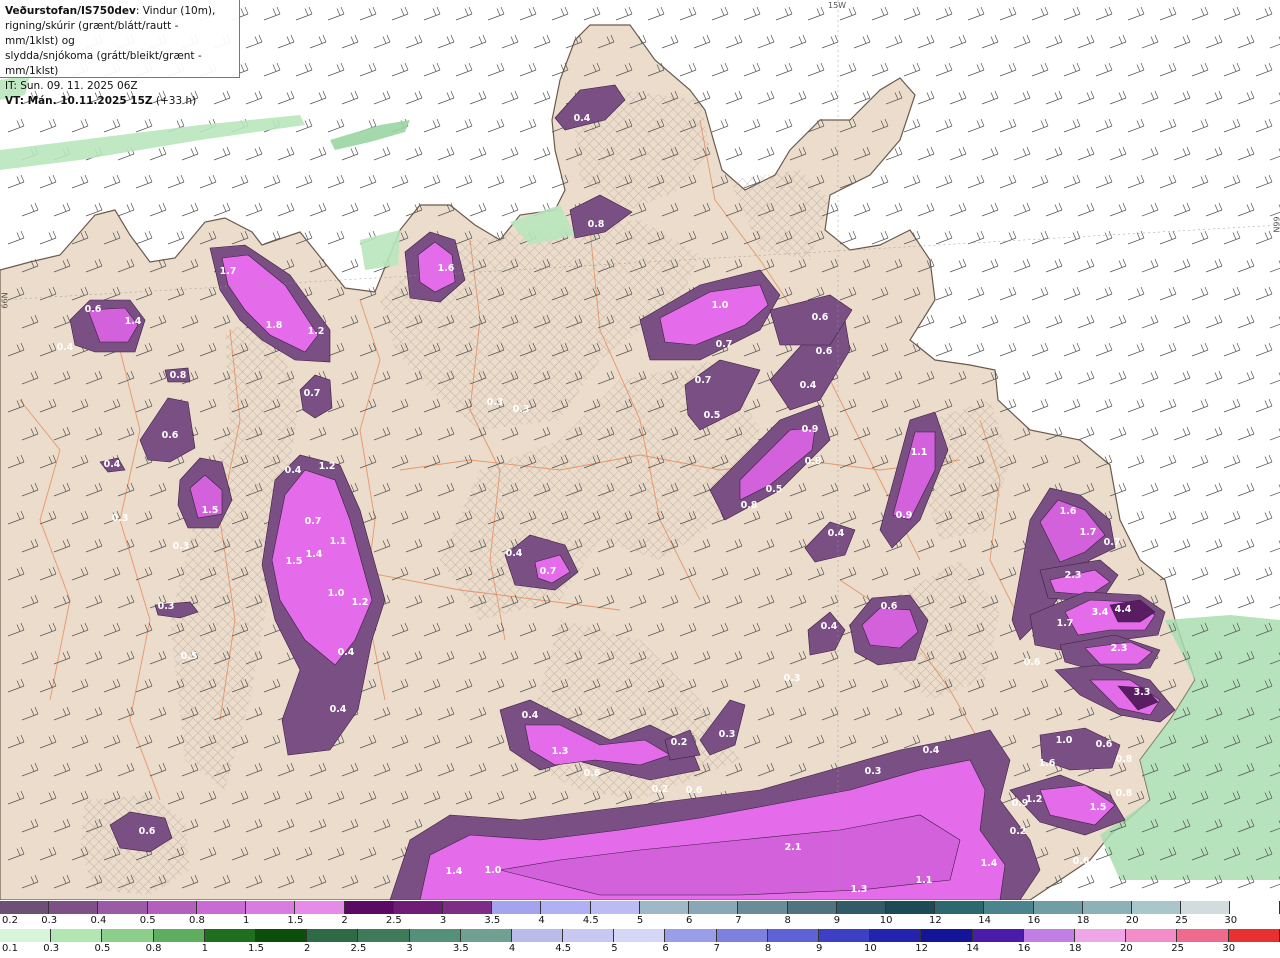 Image resolution: width=1280 pixels, height=958 pixels. I want to click on valid-time-line: VT: Mán. 10.11.2025 15Z (+33 h), so click(119, 101).